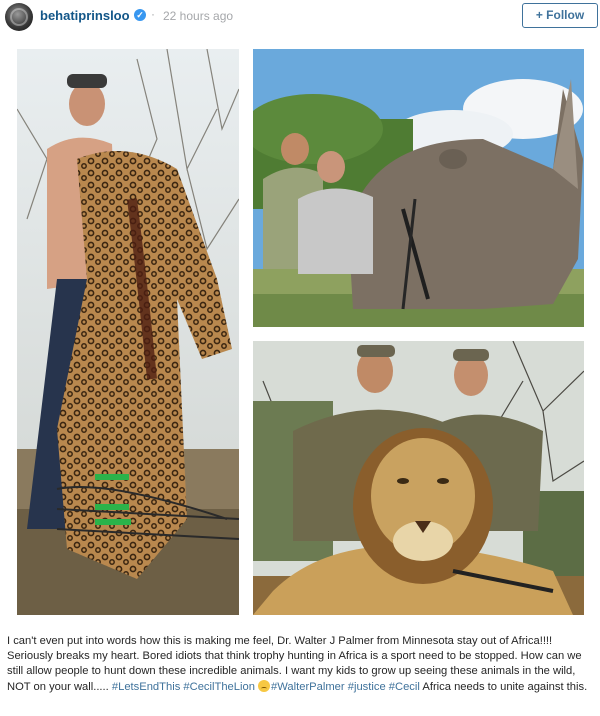  Describe the element at coordinates (85, 15) in the screenshot. I see `username-link: behatiprinsloo` at that location.